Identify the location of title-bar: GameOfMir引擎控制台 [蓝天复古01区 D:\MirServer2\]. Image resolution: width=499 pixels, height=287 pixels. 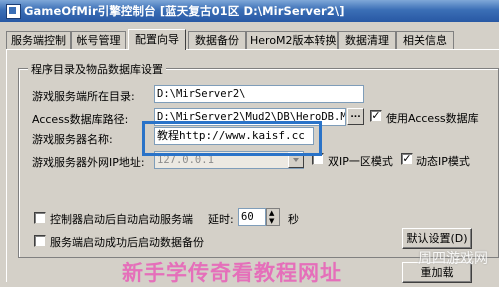
(249, 11).